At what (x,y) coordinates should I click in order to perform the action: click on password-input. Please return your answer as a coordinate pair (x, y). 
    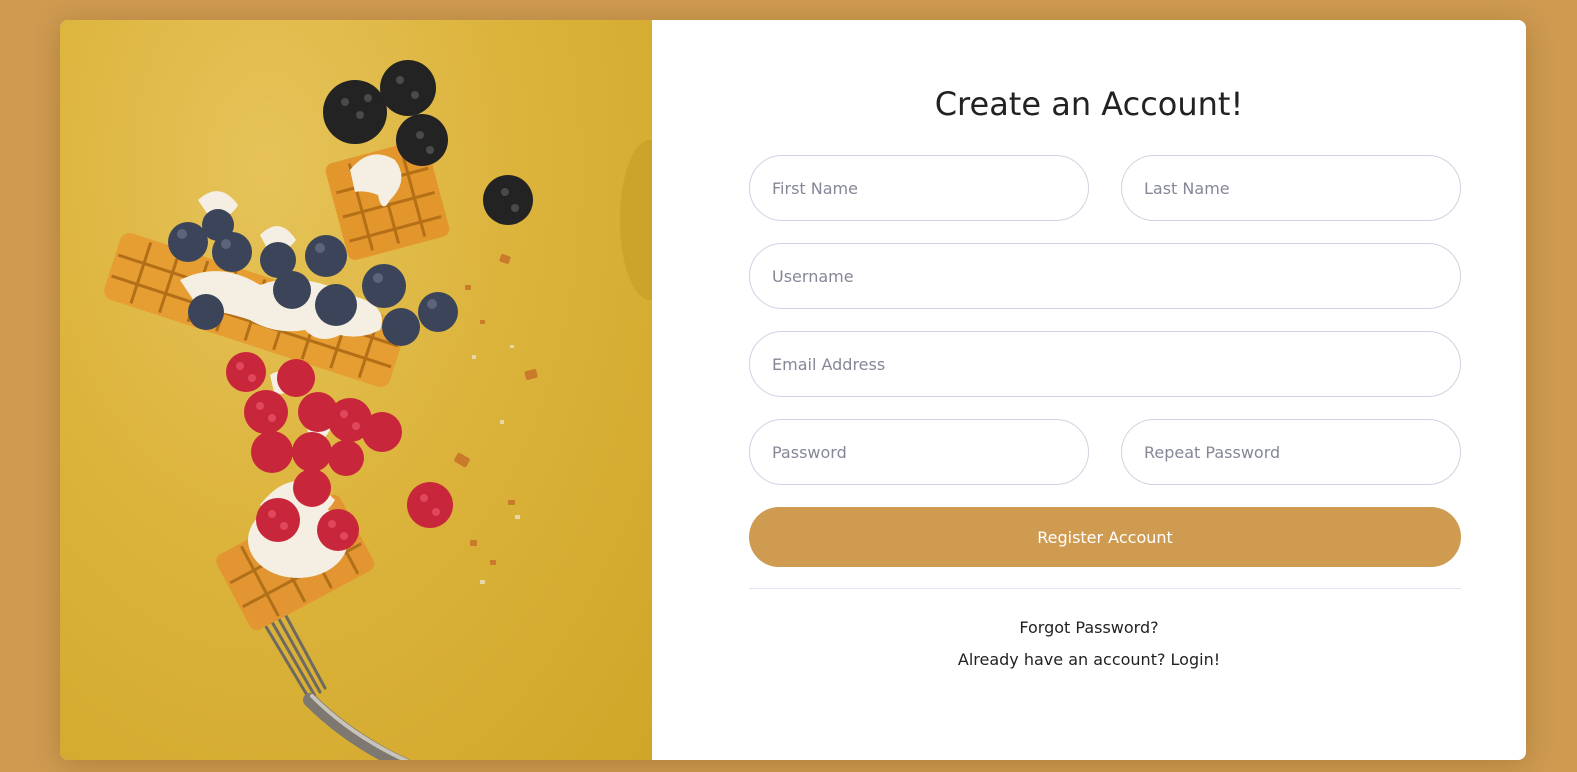
    Looking at the image, I should click on (919, 452).